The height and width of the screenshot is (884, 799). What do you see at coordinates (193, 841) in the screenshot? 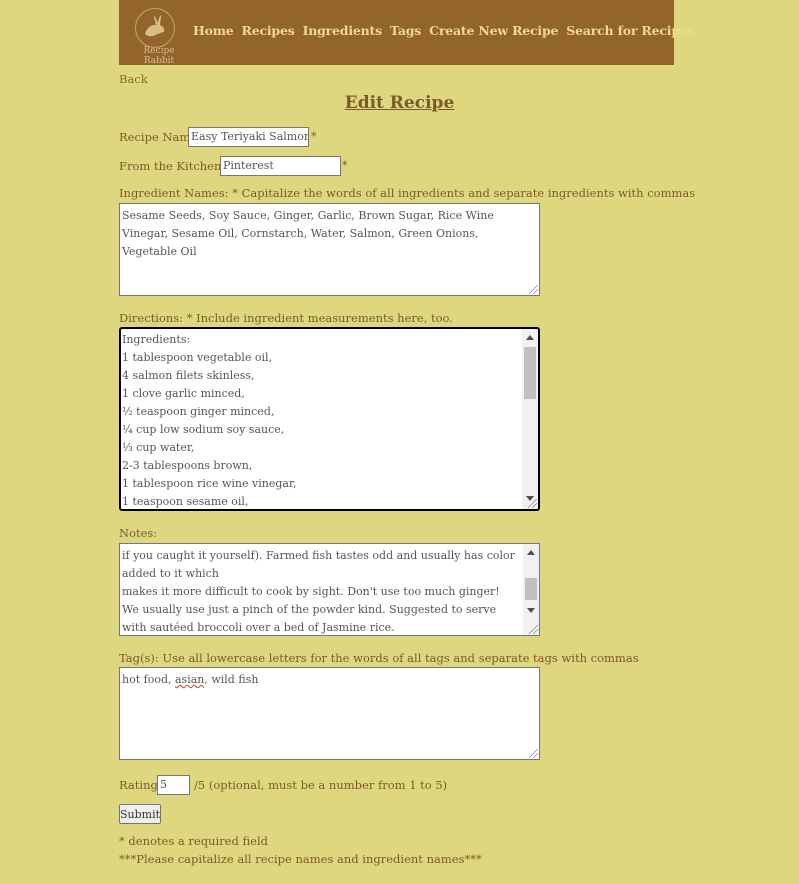
I see `required-note: * denotes a required field` at bounding box center [193, 841].